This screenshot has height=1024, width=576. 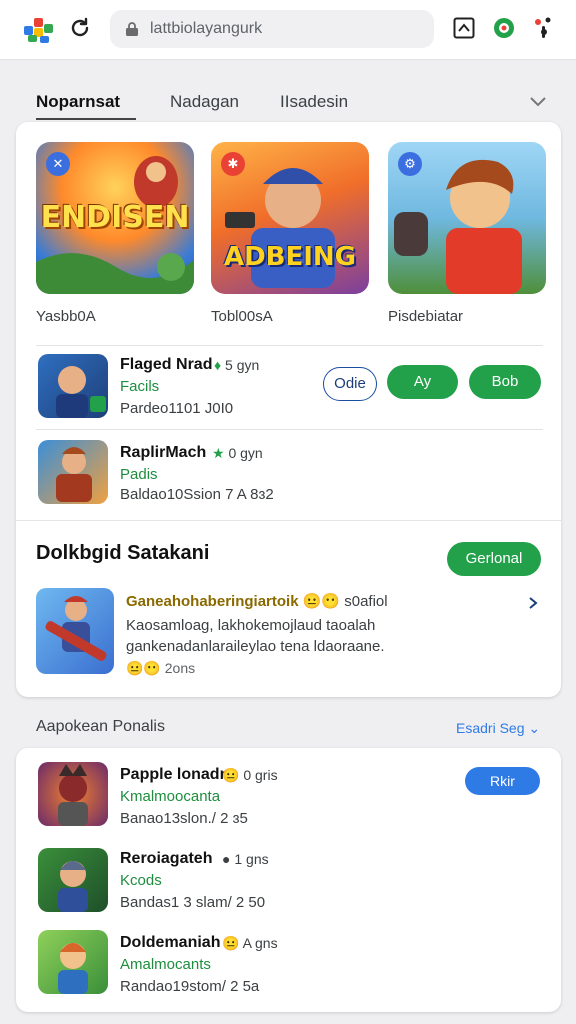 What do you see at coordinates (534, 728) in the screenshot?
I see `chevron-down-icon: ⌄` at bounding box center [534, 728].